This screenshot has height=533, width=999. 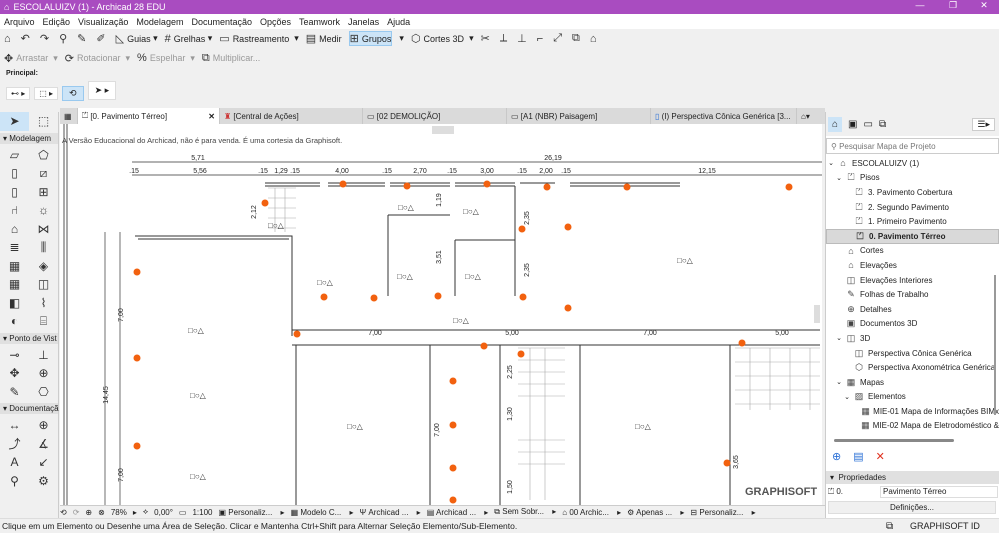 What do you see at coordinates (912, 221) in the screenshot?
I see `tree-item-story: ⏍ 1. Primeiro Pavimento` at bounding box center [912, 221].